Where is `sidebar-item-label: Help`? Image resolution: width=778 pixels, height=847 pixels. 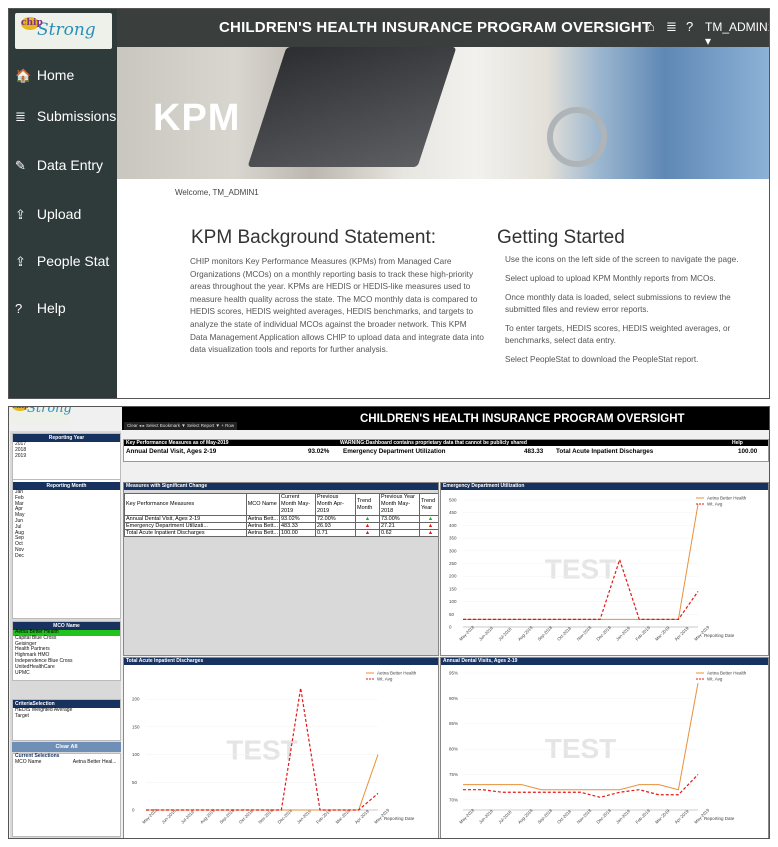
sidebar-item-label: Help is located at coordinates (51, 308).